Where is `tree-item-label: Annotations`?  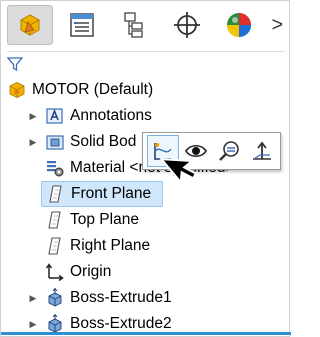
tree-item-label: Annotations is located at coordinates (111, 115).